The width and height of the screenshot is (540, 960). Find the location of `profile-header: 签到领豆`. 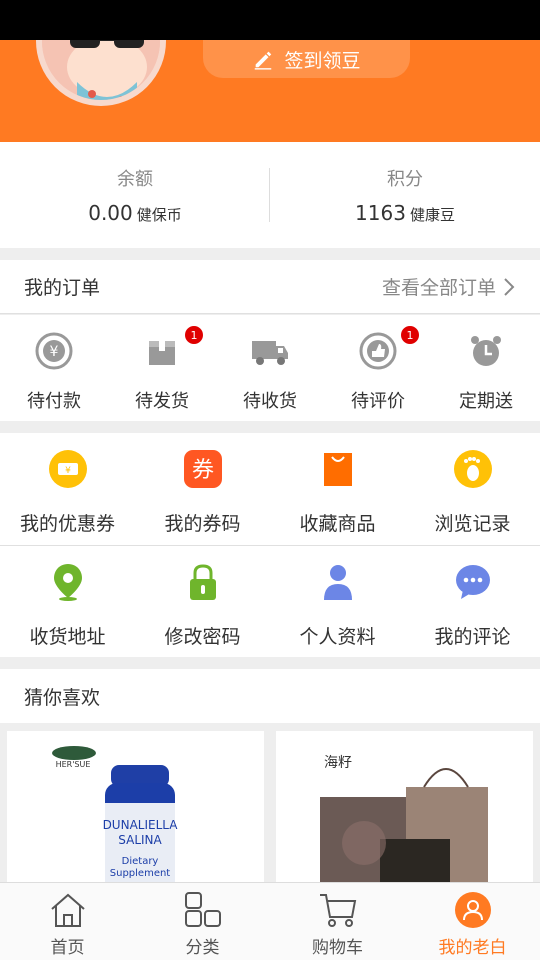

profile-header: 签到领豆 is located at coordinates (270, 91).